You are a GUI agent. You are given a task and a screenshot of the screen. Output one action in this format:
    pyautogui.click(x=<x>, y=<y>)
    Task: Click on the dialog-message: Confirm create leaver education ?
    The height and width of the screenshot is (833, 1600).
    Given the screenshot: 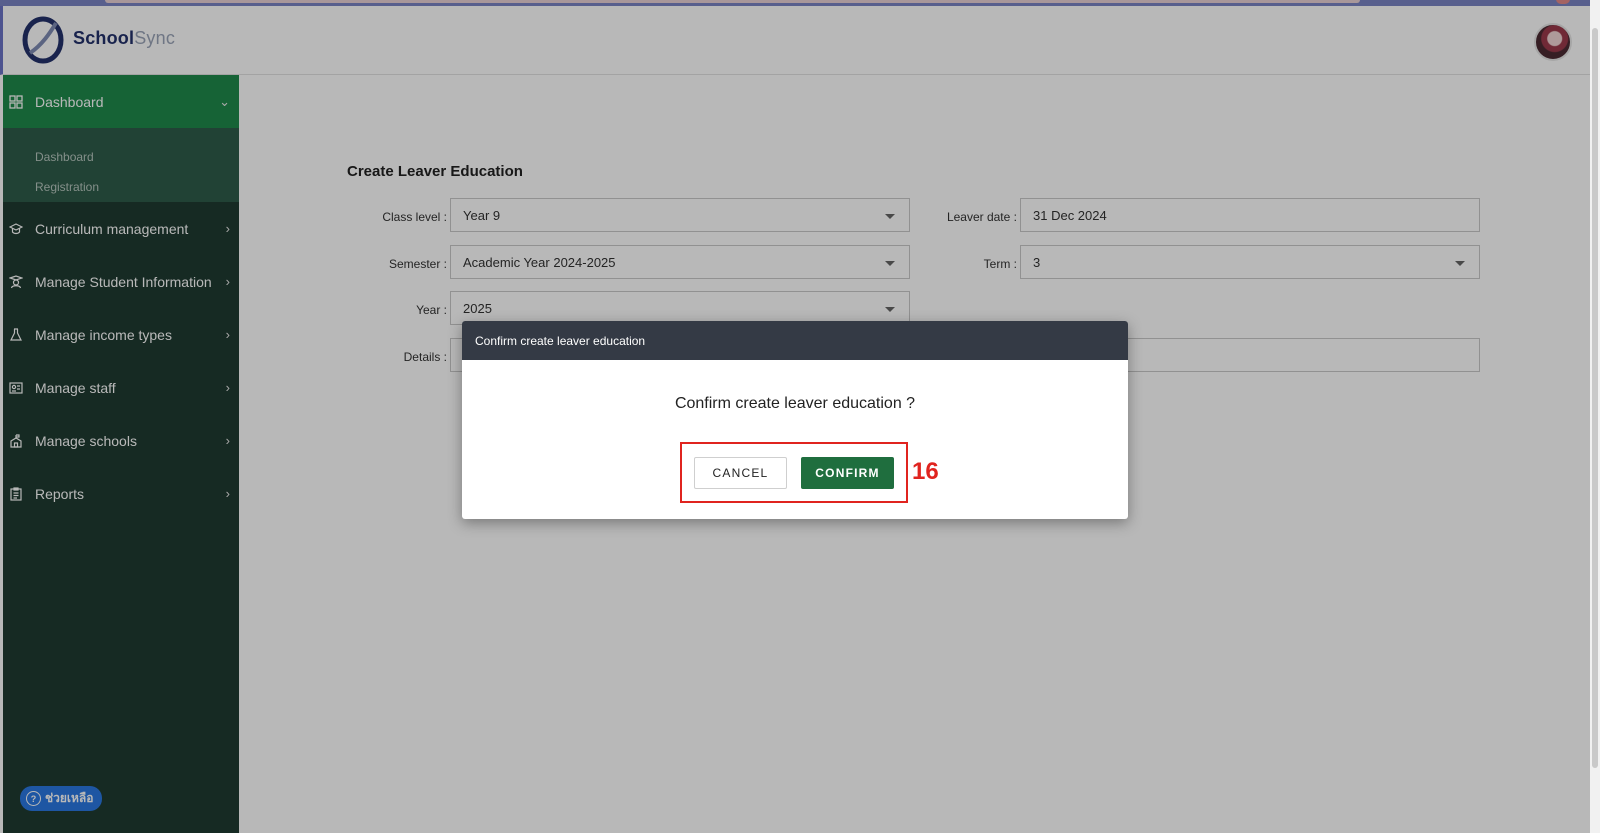 What is the action you would take?
    pyautogui.click(x=795, y=403)
    